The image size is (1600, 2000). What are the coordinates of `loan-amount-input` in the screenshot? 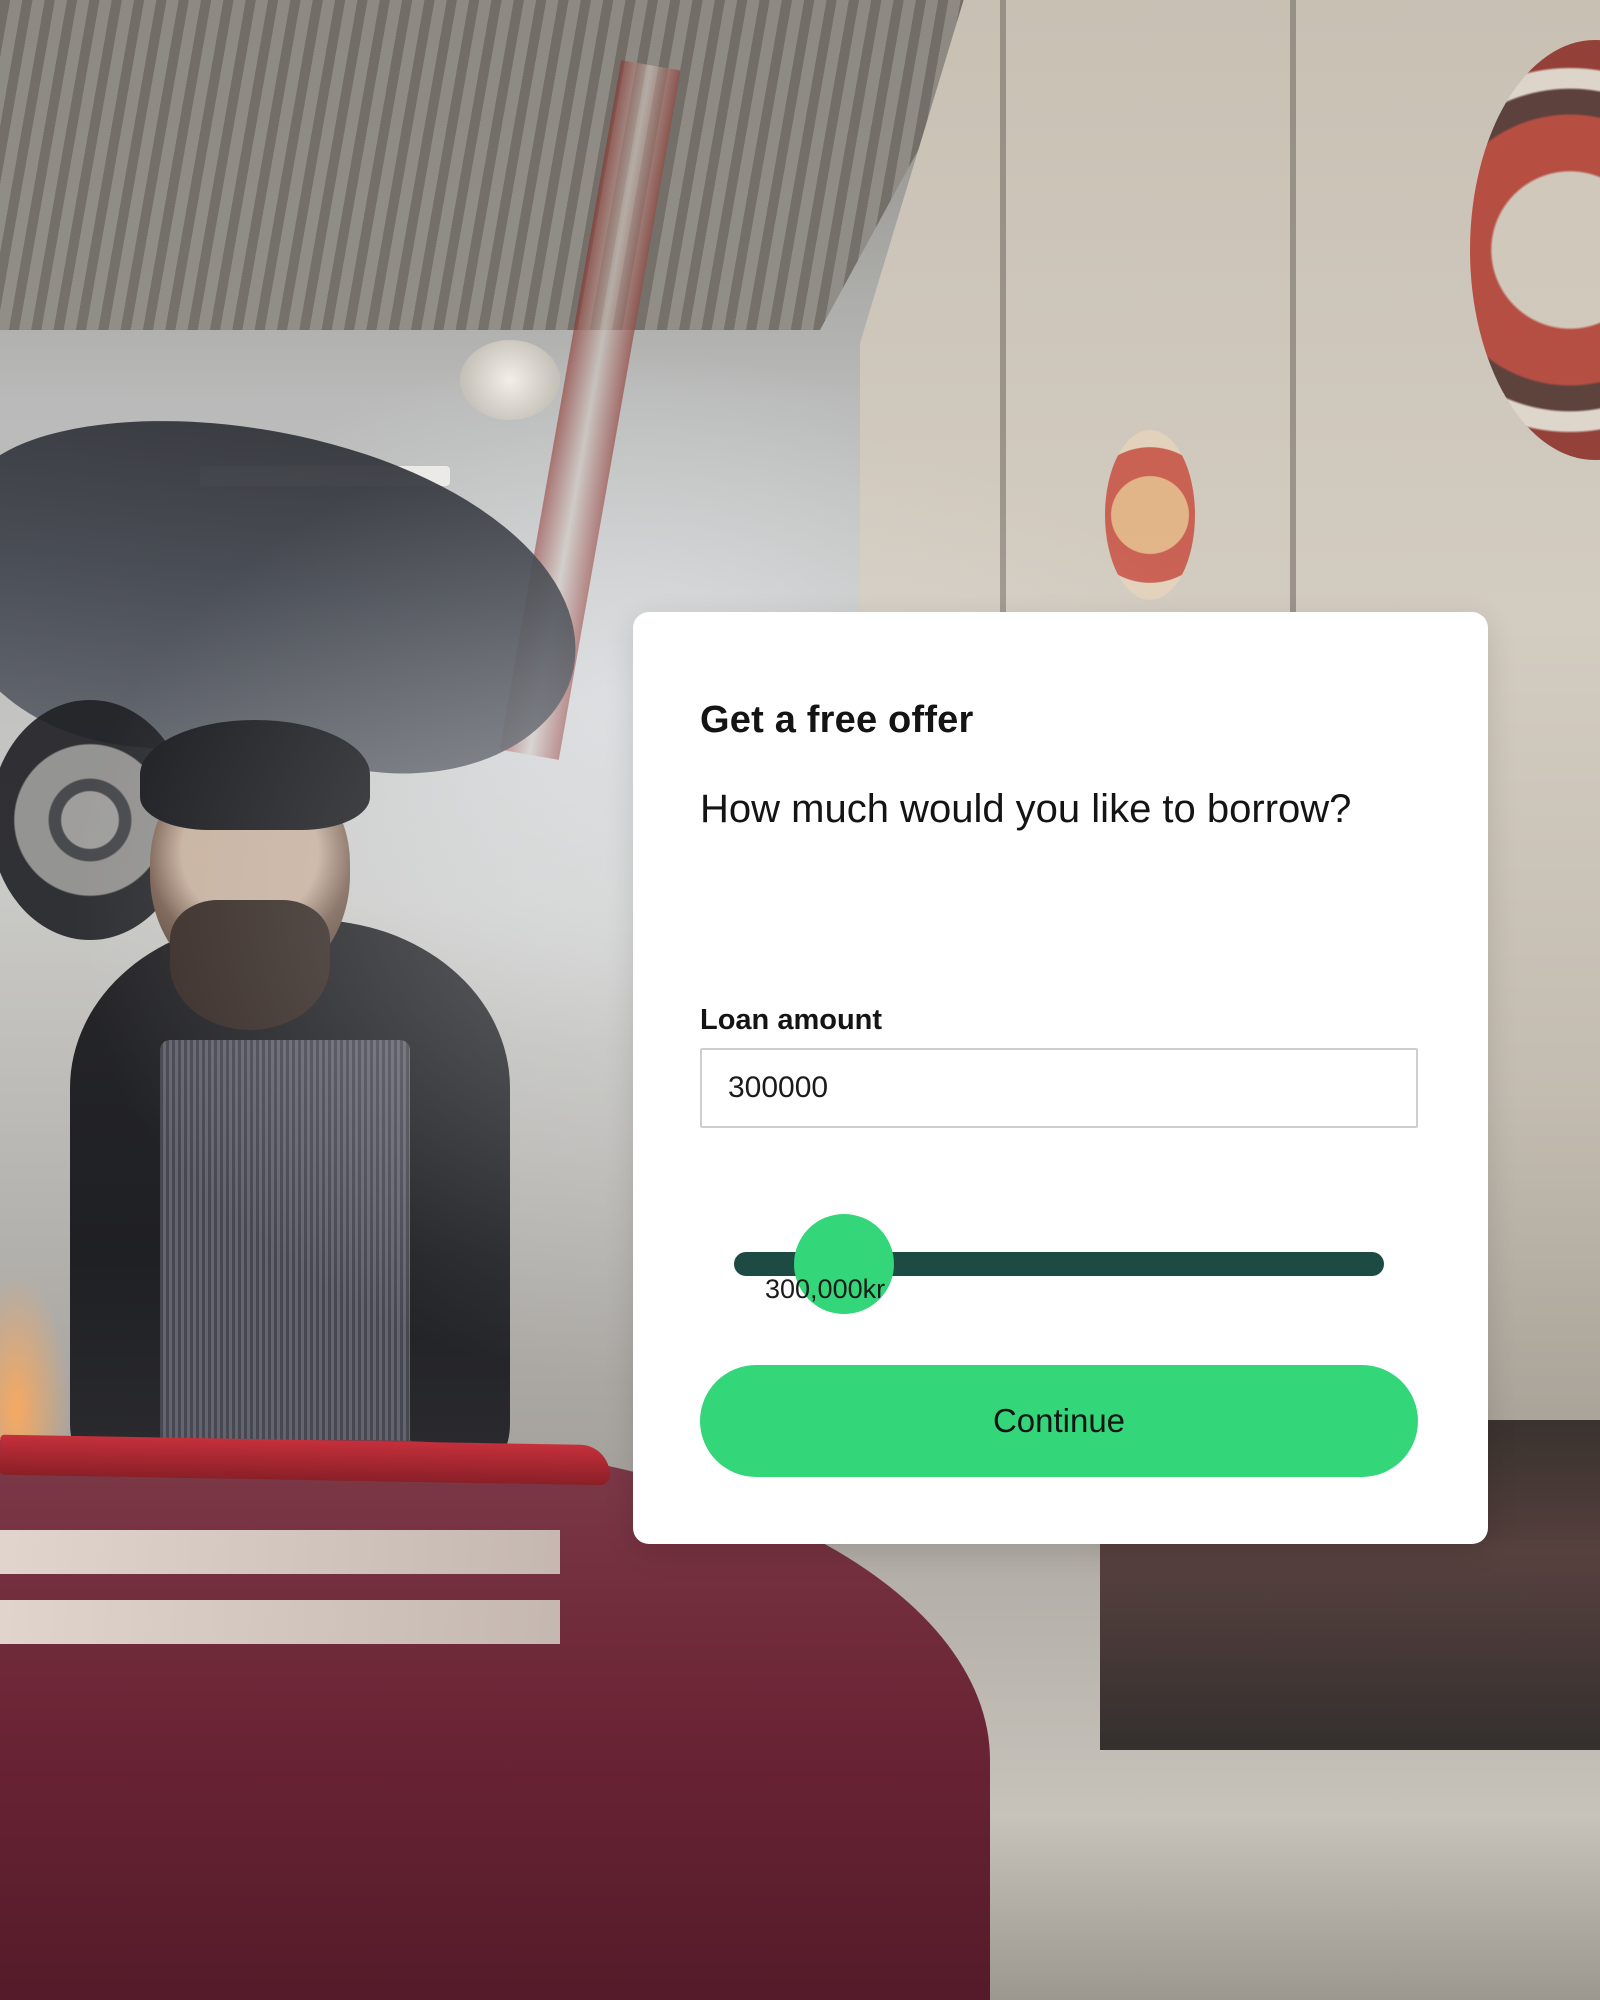 It's located at (1059, 1088).